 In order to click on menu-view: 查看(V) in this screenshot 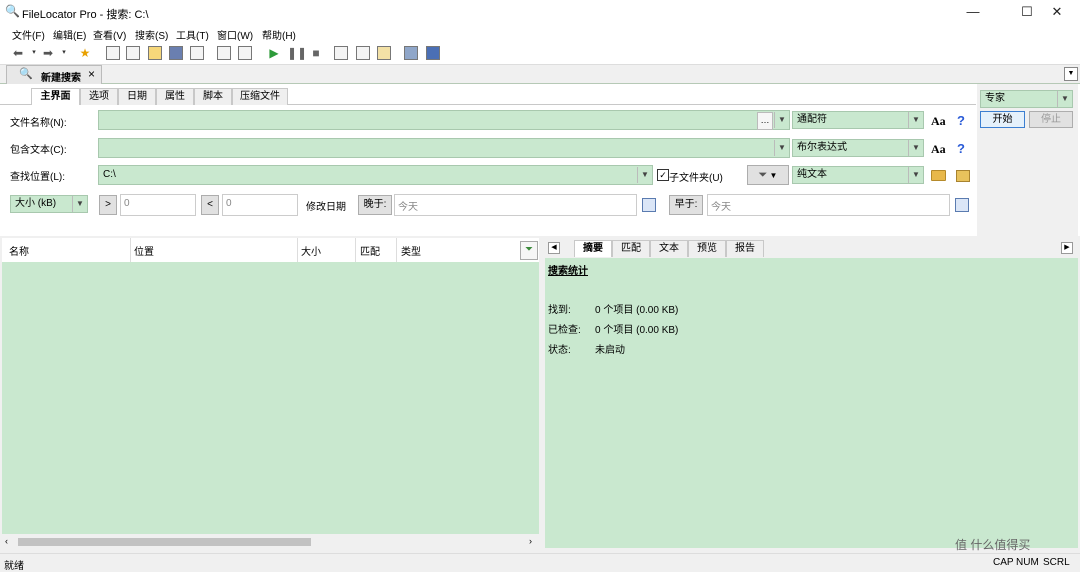, I will do `click(109, 34)`.